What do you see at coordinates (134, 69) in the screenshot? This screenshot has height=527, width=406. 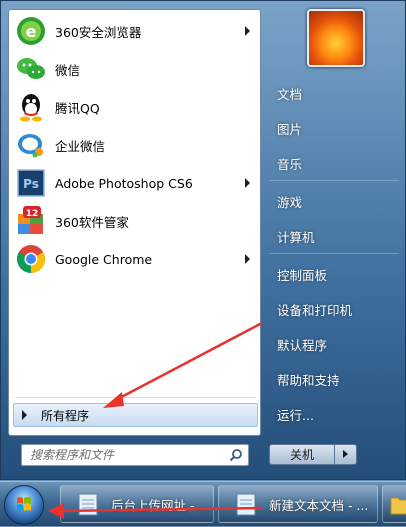 I see `program-item-wechat: 微信` at bounding box center [134, 69].